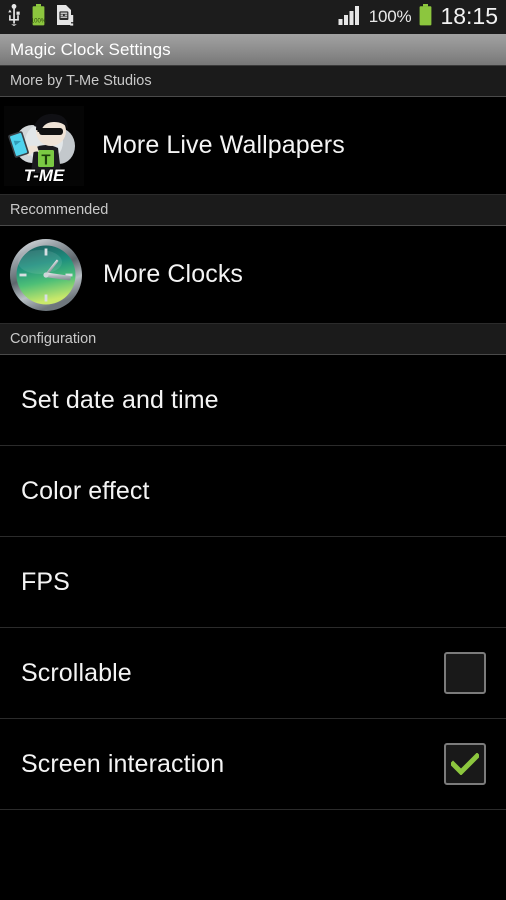  What do you see at coordinates (253, 855) in the screenshot?
I see `list-empty-area` at bounding box center [253, 855].